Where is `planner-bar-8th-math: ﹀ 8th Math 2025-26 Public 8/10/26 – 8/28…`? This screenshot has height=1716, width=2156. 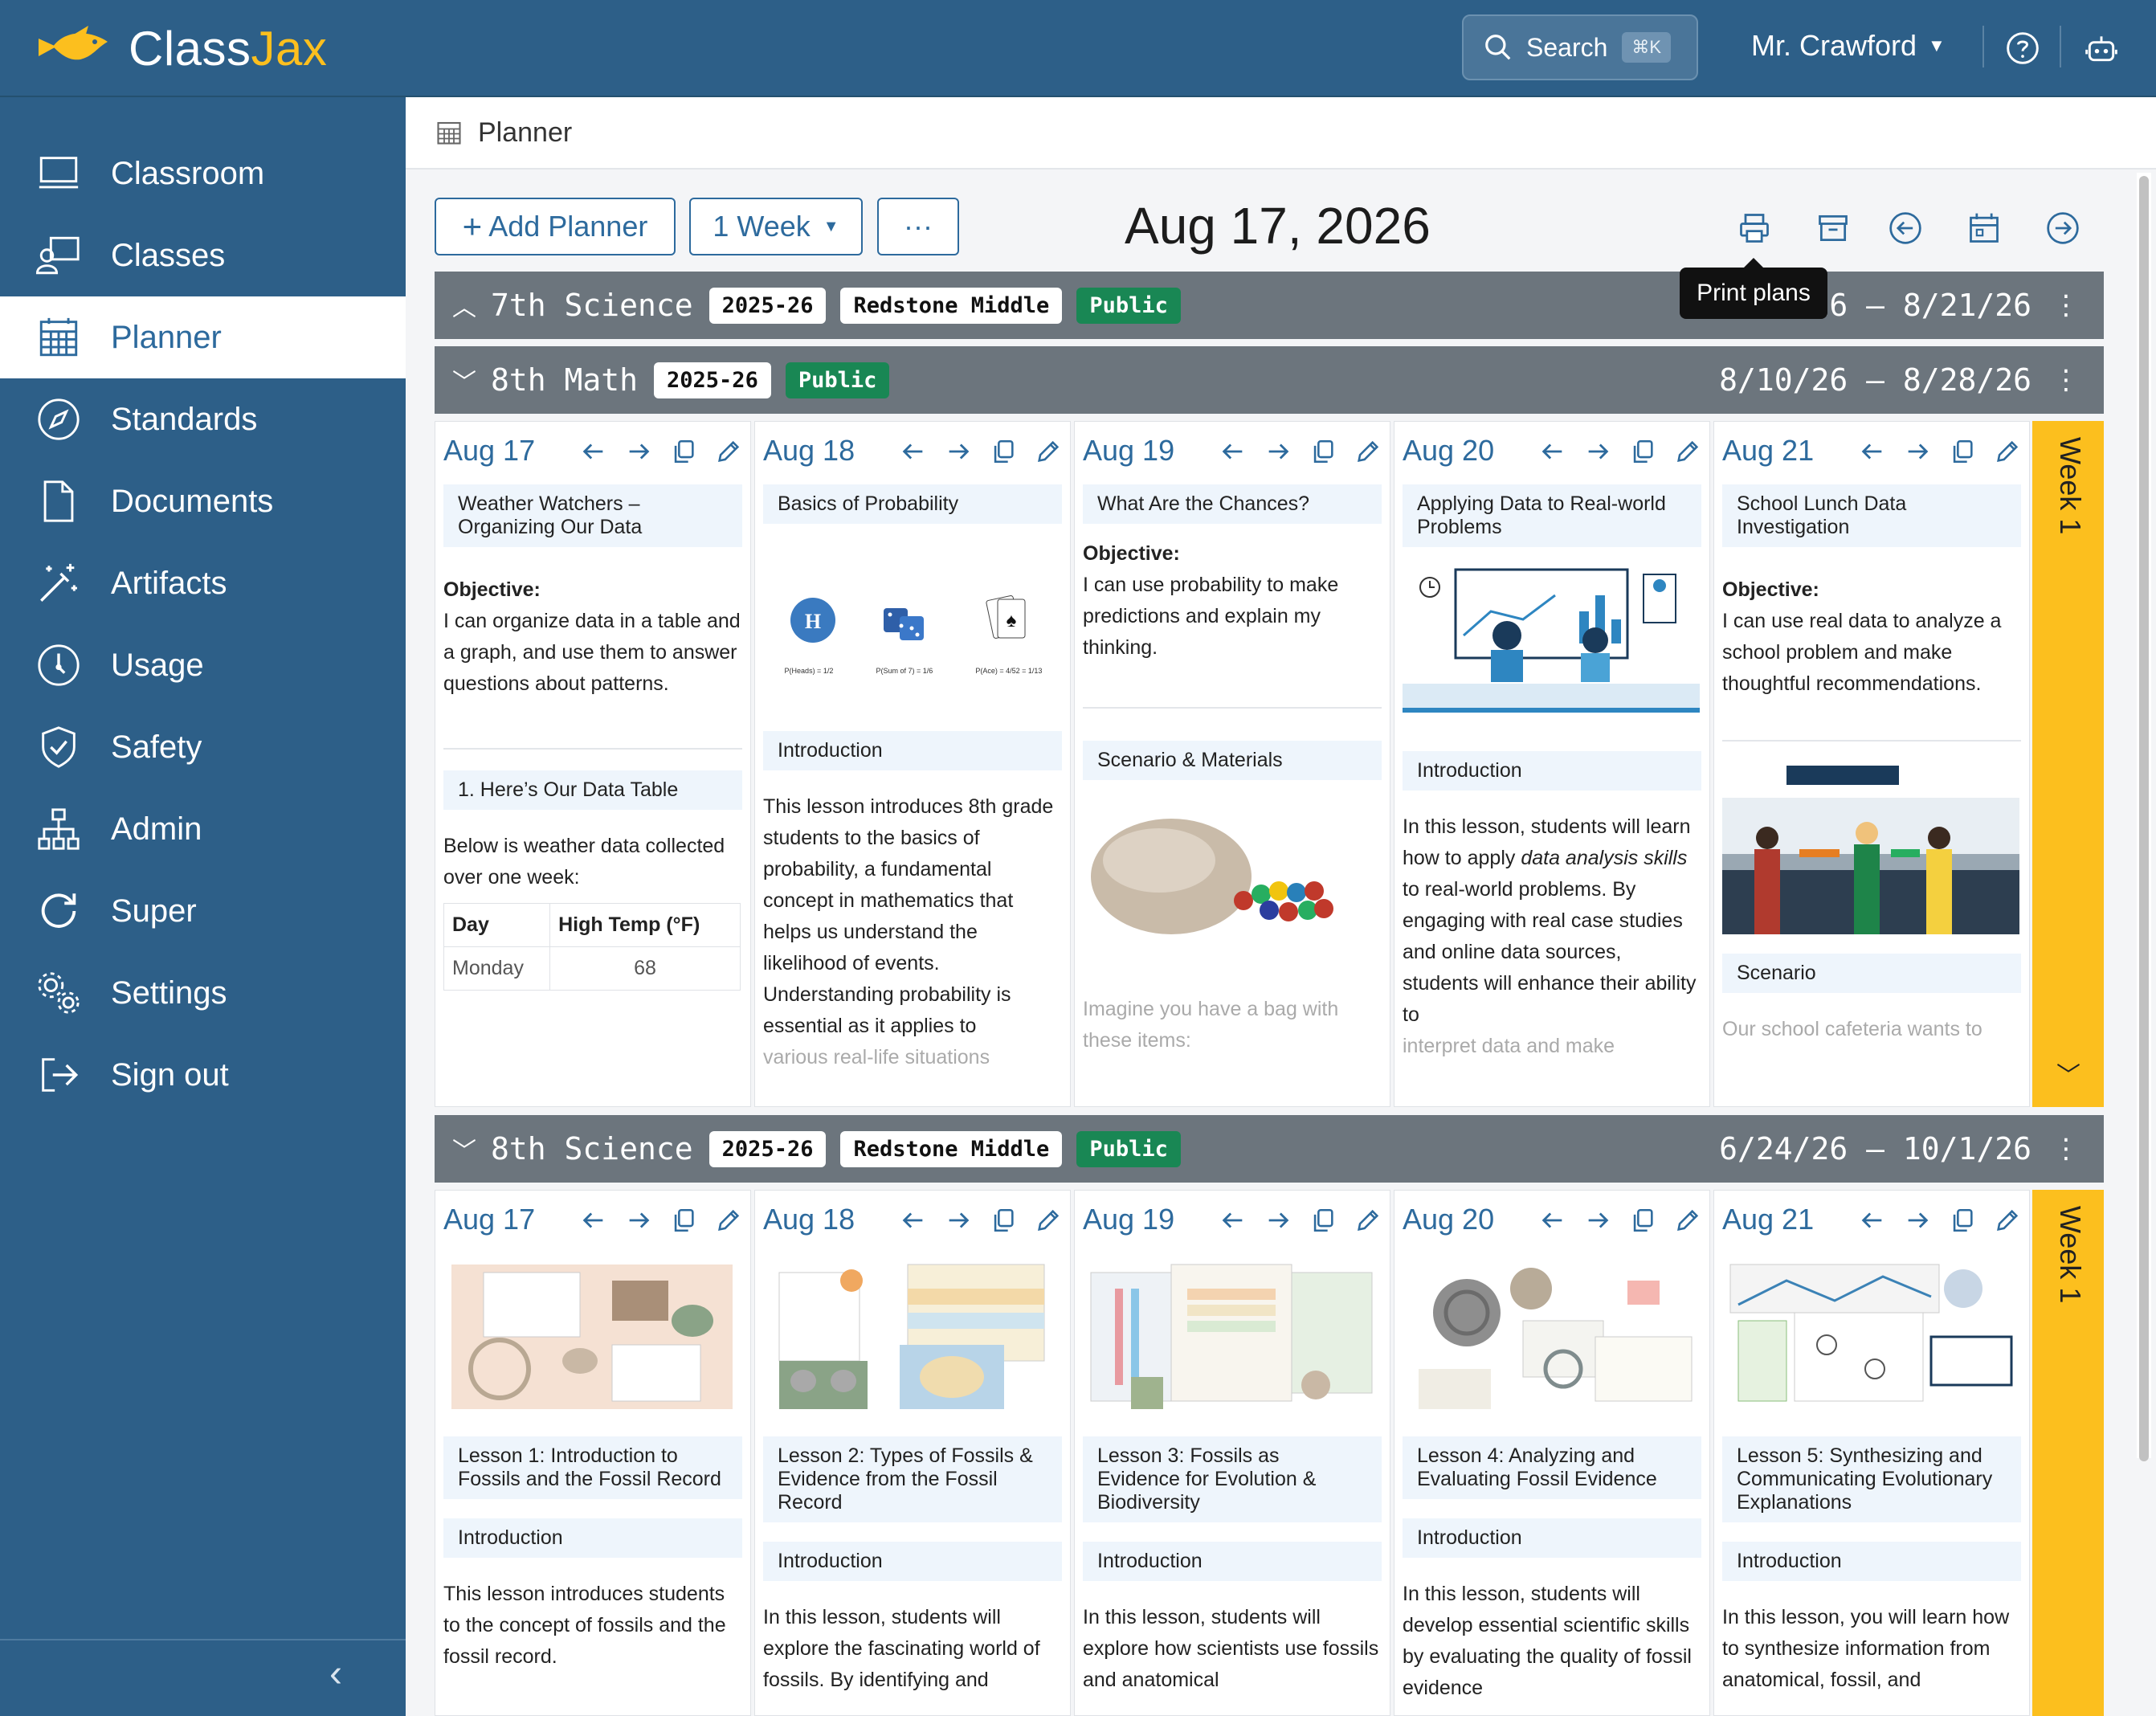
planner-bar-8th-math: ﹀ 8th Math 2025-26 Public 8/10/26 – 8/28… is located at coordinates (1269, 380).